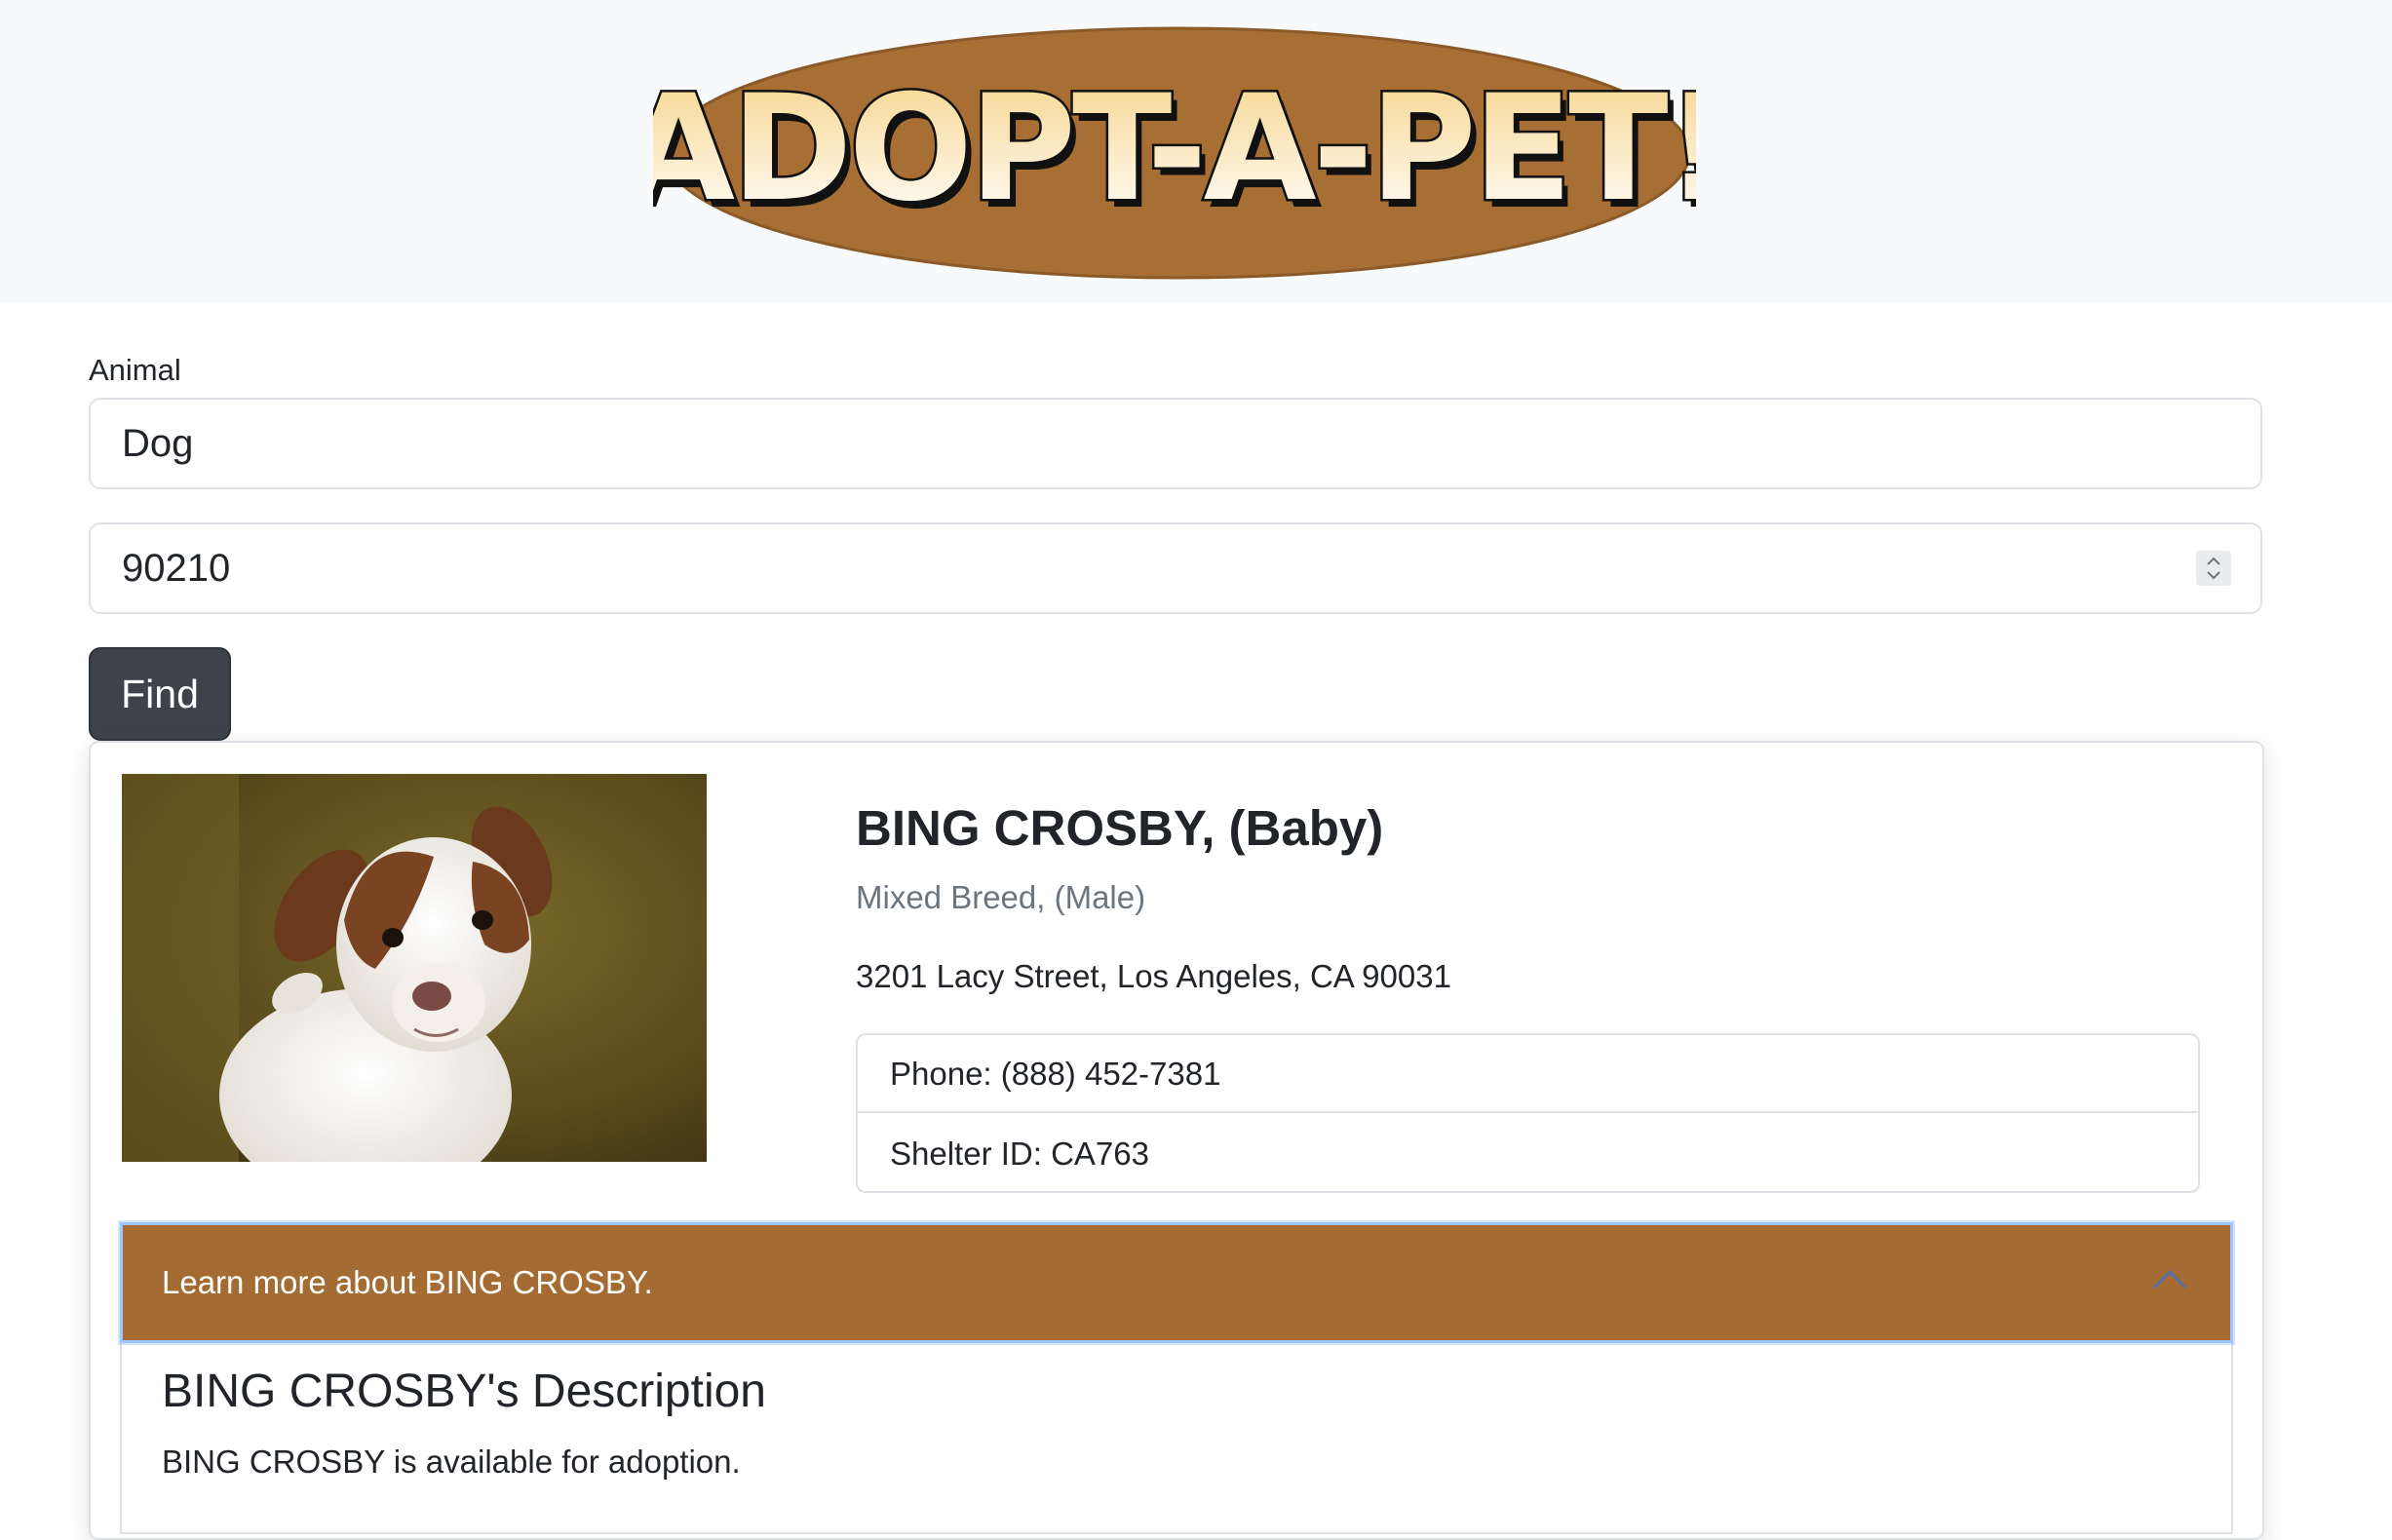 This screenshot has height=1540, width=2392. Describe the element at coordinates (1153, 976) in the screenshot. I see `pet-address: 3201 Lacy Street, Los Angeles, CA 90031` at that location.